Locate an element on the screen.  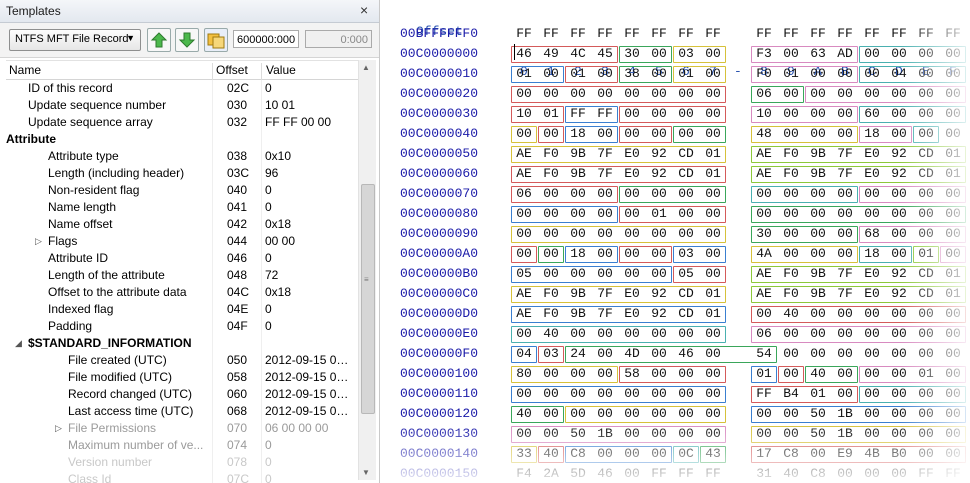
hex-byte: 31 is located at coordinates (764, 473).